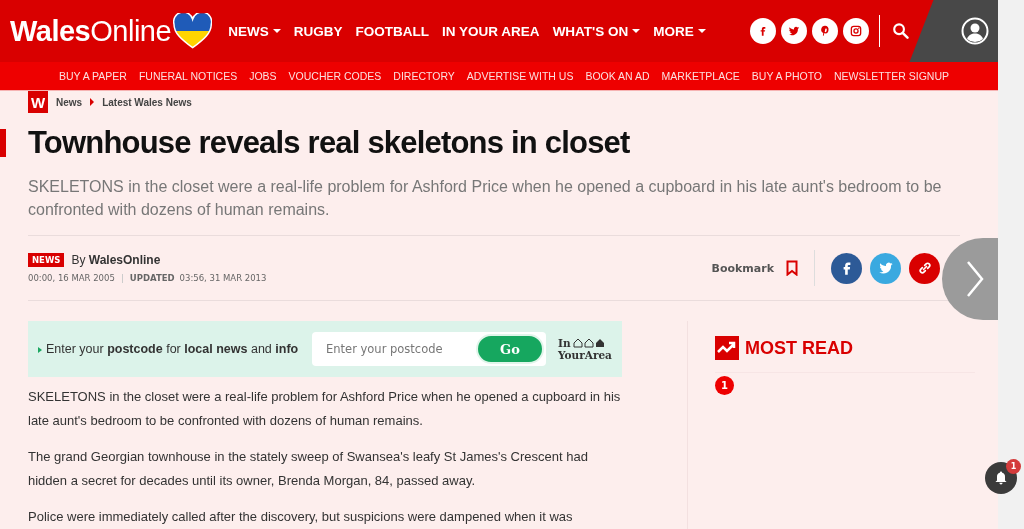 This screenshot has height=529, width=1024. What do you see at coordinates (40, 349) in the screenshot?
I see `bullet-arrow-icon` at bounding box center [40, 349].